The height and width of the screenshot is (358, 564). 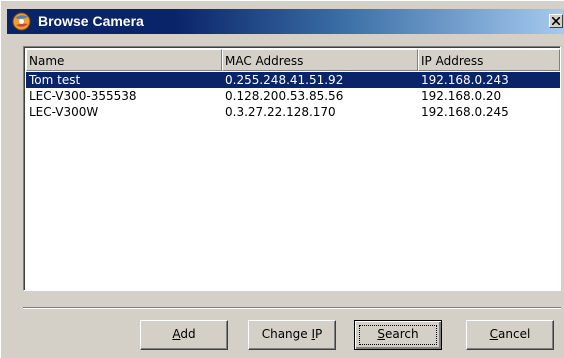 I want to click on table-row: Tom test 0.255.248.41.51.92 192.168.0.243, so click(x=293, y=80).